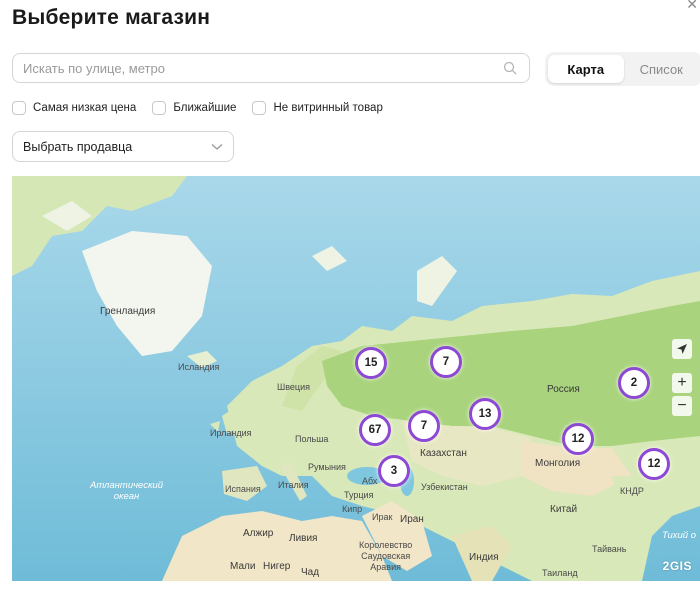 This screenshot has width=700, height=590. I want to click on map-label-saudi-arabia: Королевство Саудовская Аравия, so click(386, 556).